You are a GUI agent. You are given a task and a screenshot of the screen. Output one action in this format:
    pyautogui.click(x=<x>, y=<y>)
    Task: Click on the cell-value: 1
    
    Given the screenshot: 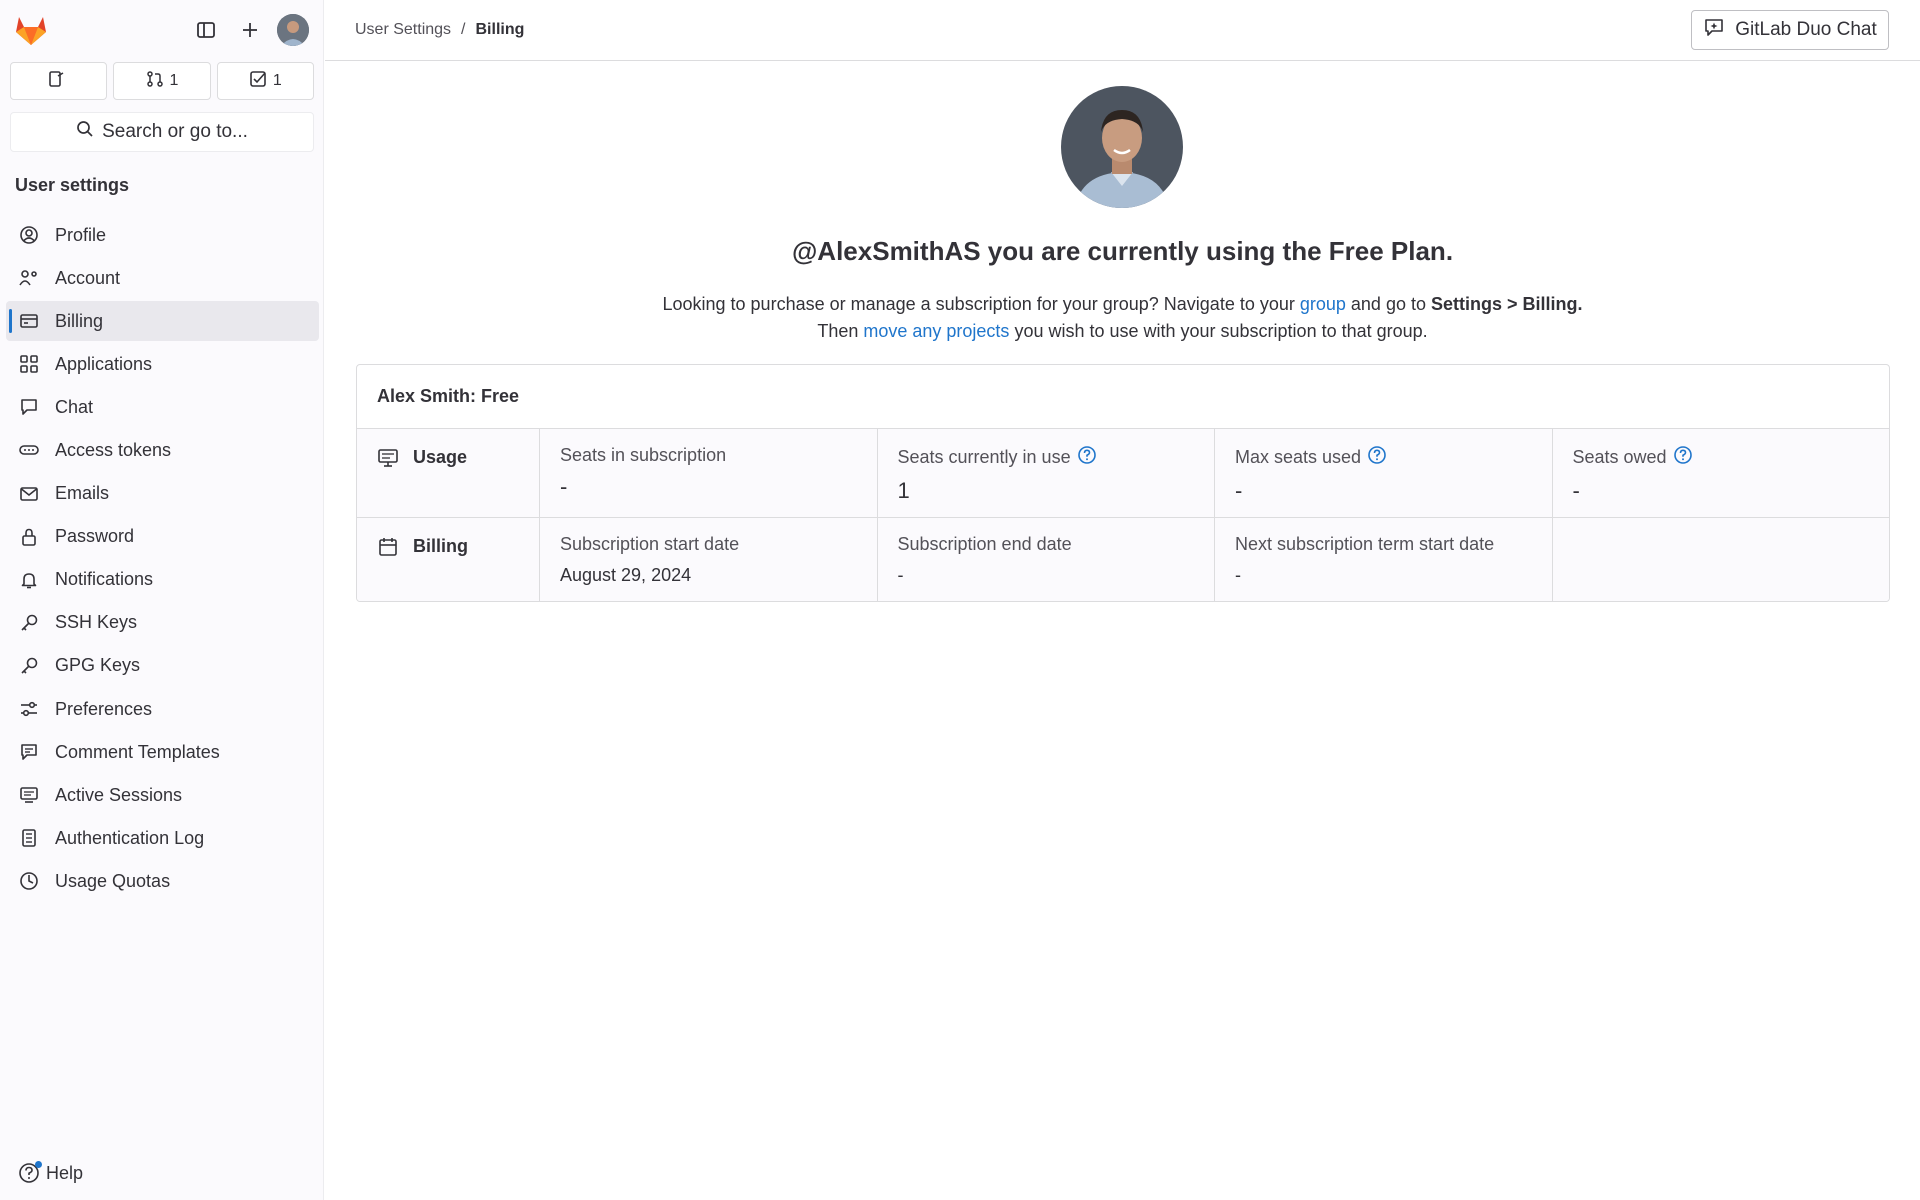 What is the action you would take?
    pyautogui.click(x=903, y=490)
    